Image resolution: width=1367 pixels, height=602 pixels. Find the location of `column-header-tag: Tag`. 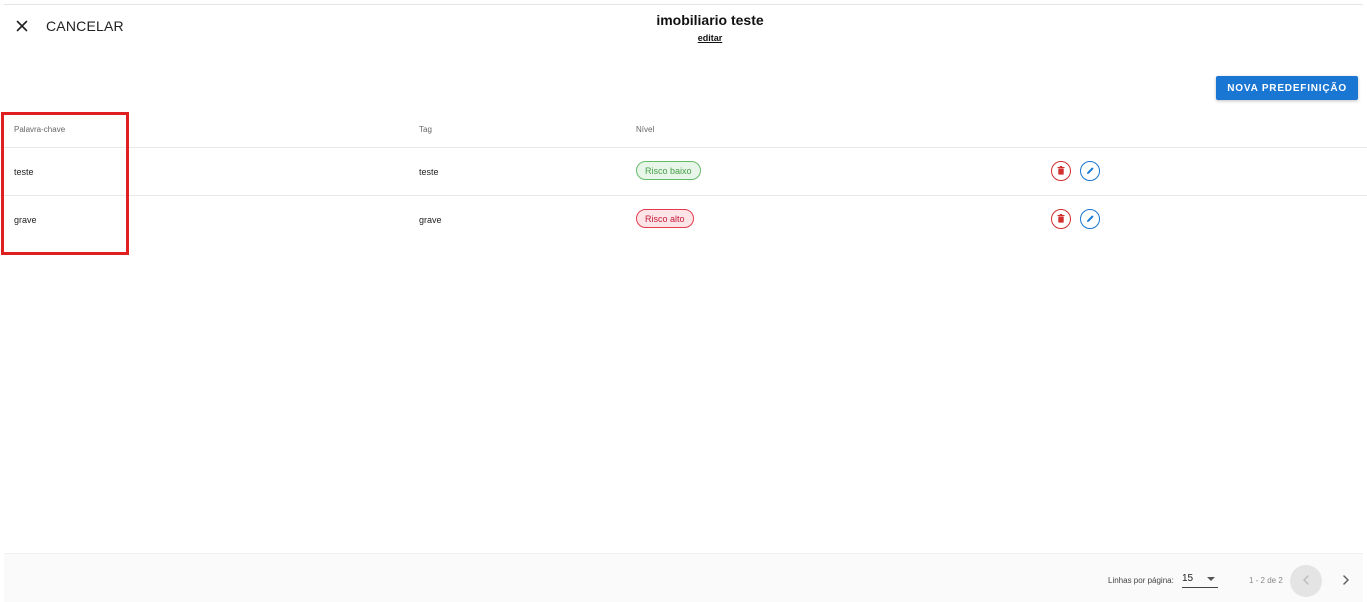

column-header-tag: Tag is located at coordinates (425, 129).